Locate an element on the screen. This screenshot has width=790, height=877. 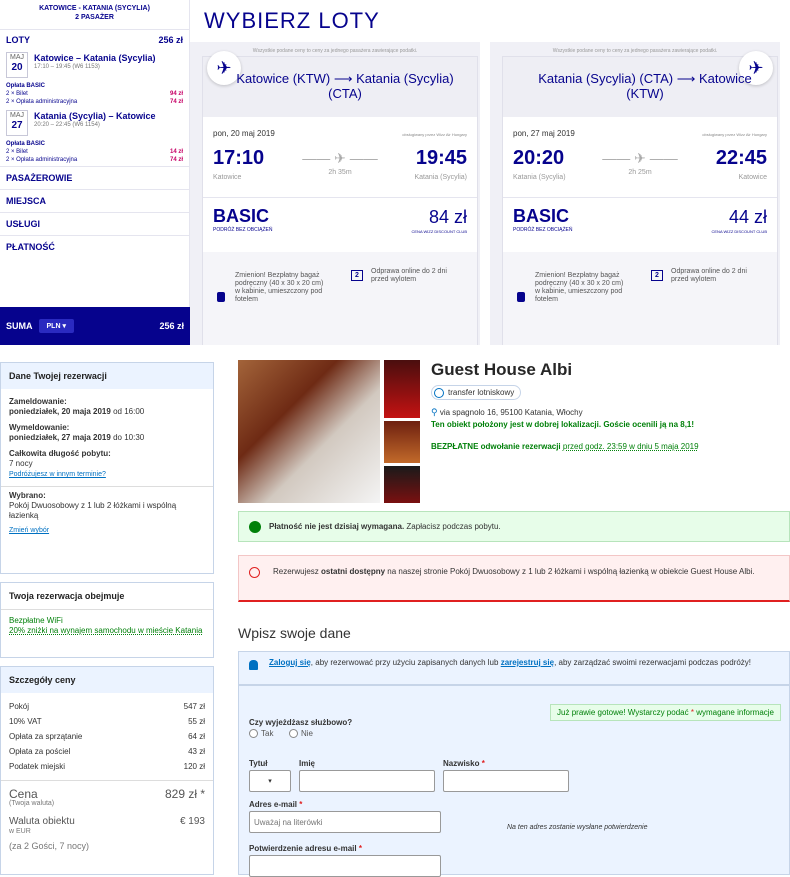
form-title: Wpisz swoje dane is located at coordinates (294, 633).